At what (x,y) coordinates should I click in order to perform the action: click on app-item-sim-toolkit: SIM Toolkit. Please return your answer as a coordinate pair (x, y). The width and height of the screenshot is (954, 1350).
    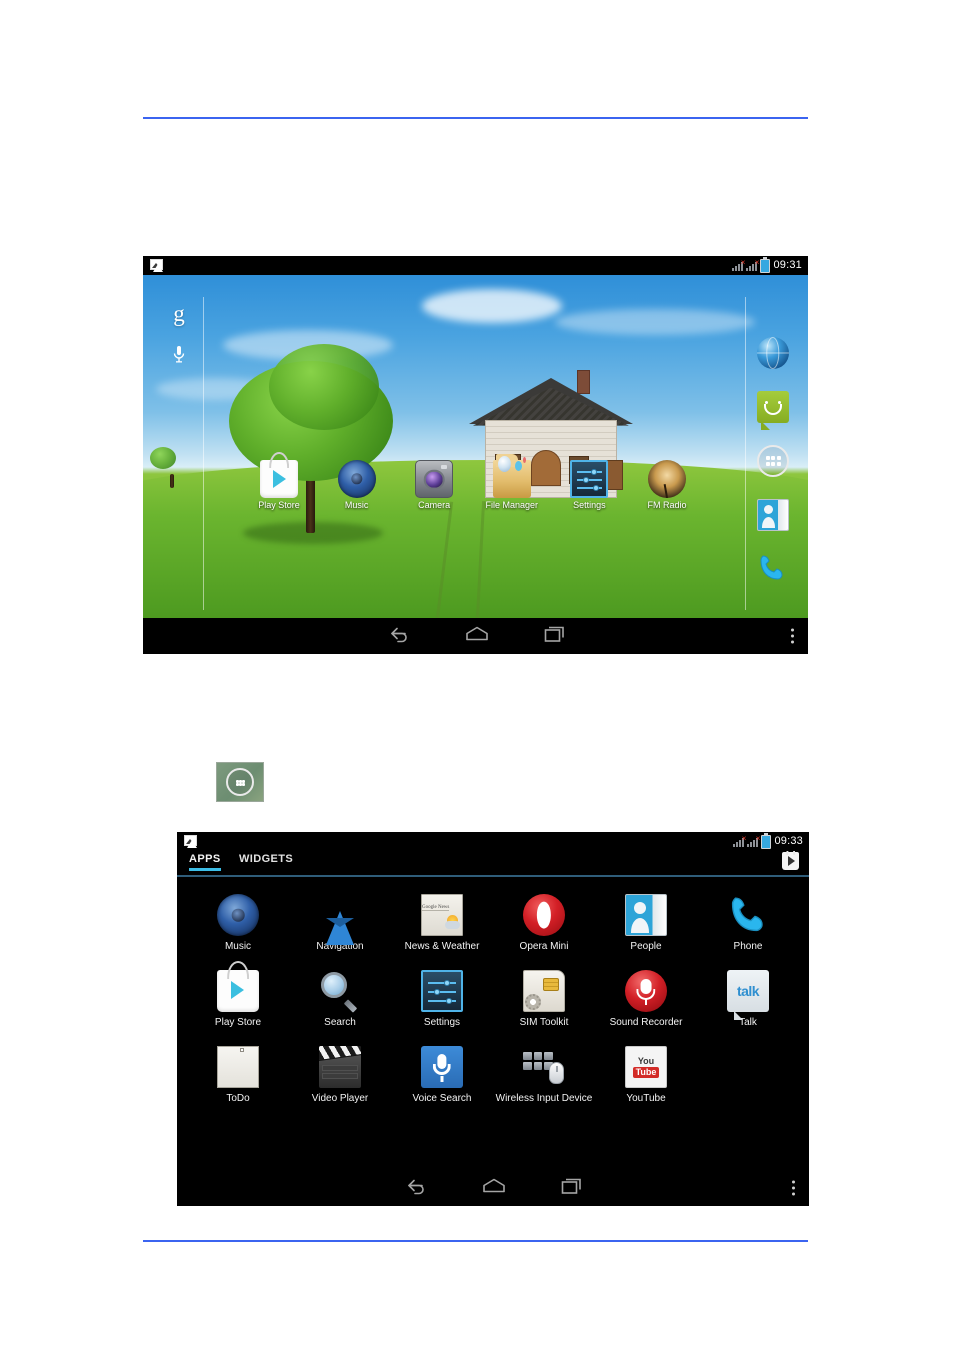
    Looking at the image, I should click on (544, 1002).